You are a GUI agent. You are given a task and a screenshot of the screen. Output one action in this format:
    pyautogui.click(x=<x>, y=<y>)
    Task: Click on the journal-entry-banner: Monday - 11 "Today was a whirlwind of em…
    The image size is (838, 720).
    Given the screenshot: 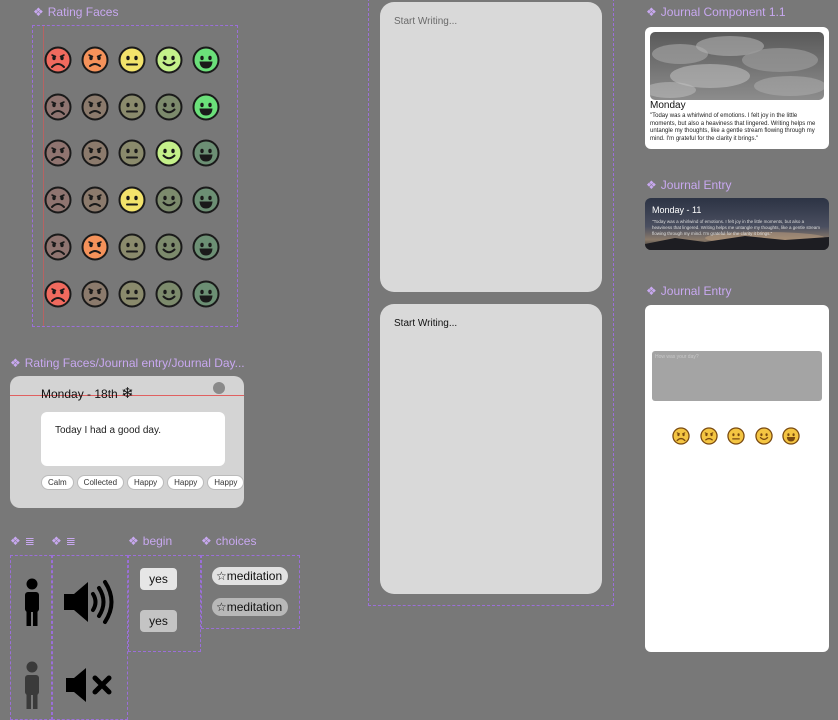 What is the action you would take?
    pyautogui.click(x=737, y=224)
    